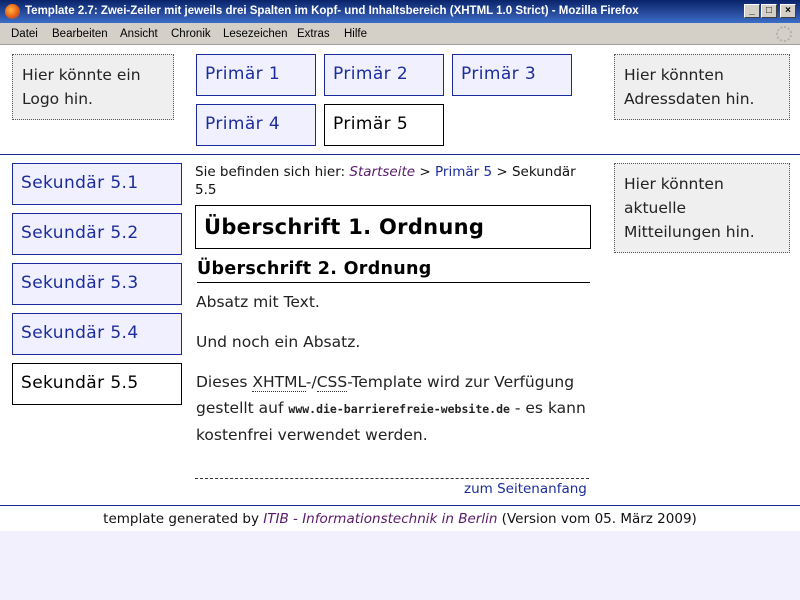 This screenshot has height=600, width=800. Describe the element at coordinates (258, 302) in the screenshot. I see `paragraph-1: Absatz mit Text.` at that location.